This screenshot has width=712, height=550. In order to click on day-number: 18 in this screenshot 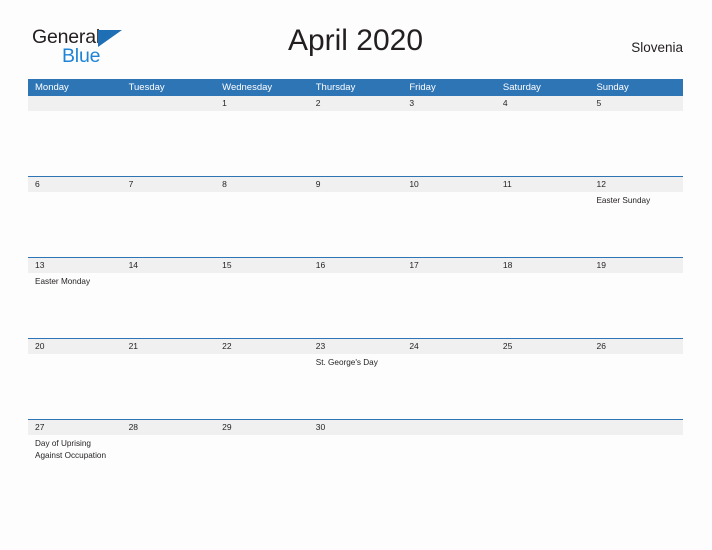, I will do `click(543, 265)`.